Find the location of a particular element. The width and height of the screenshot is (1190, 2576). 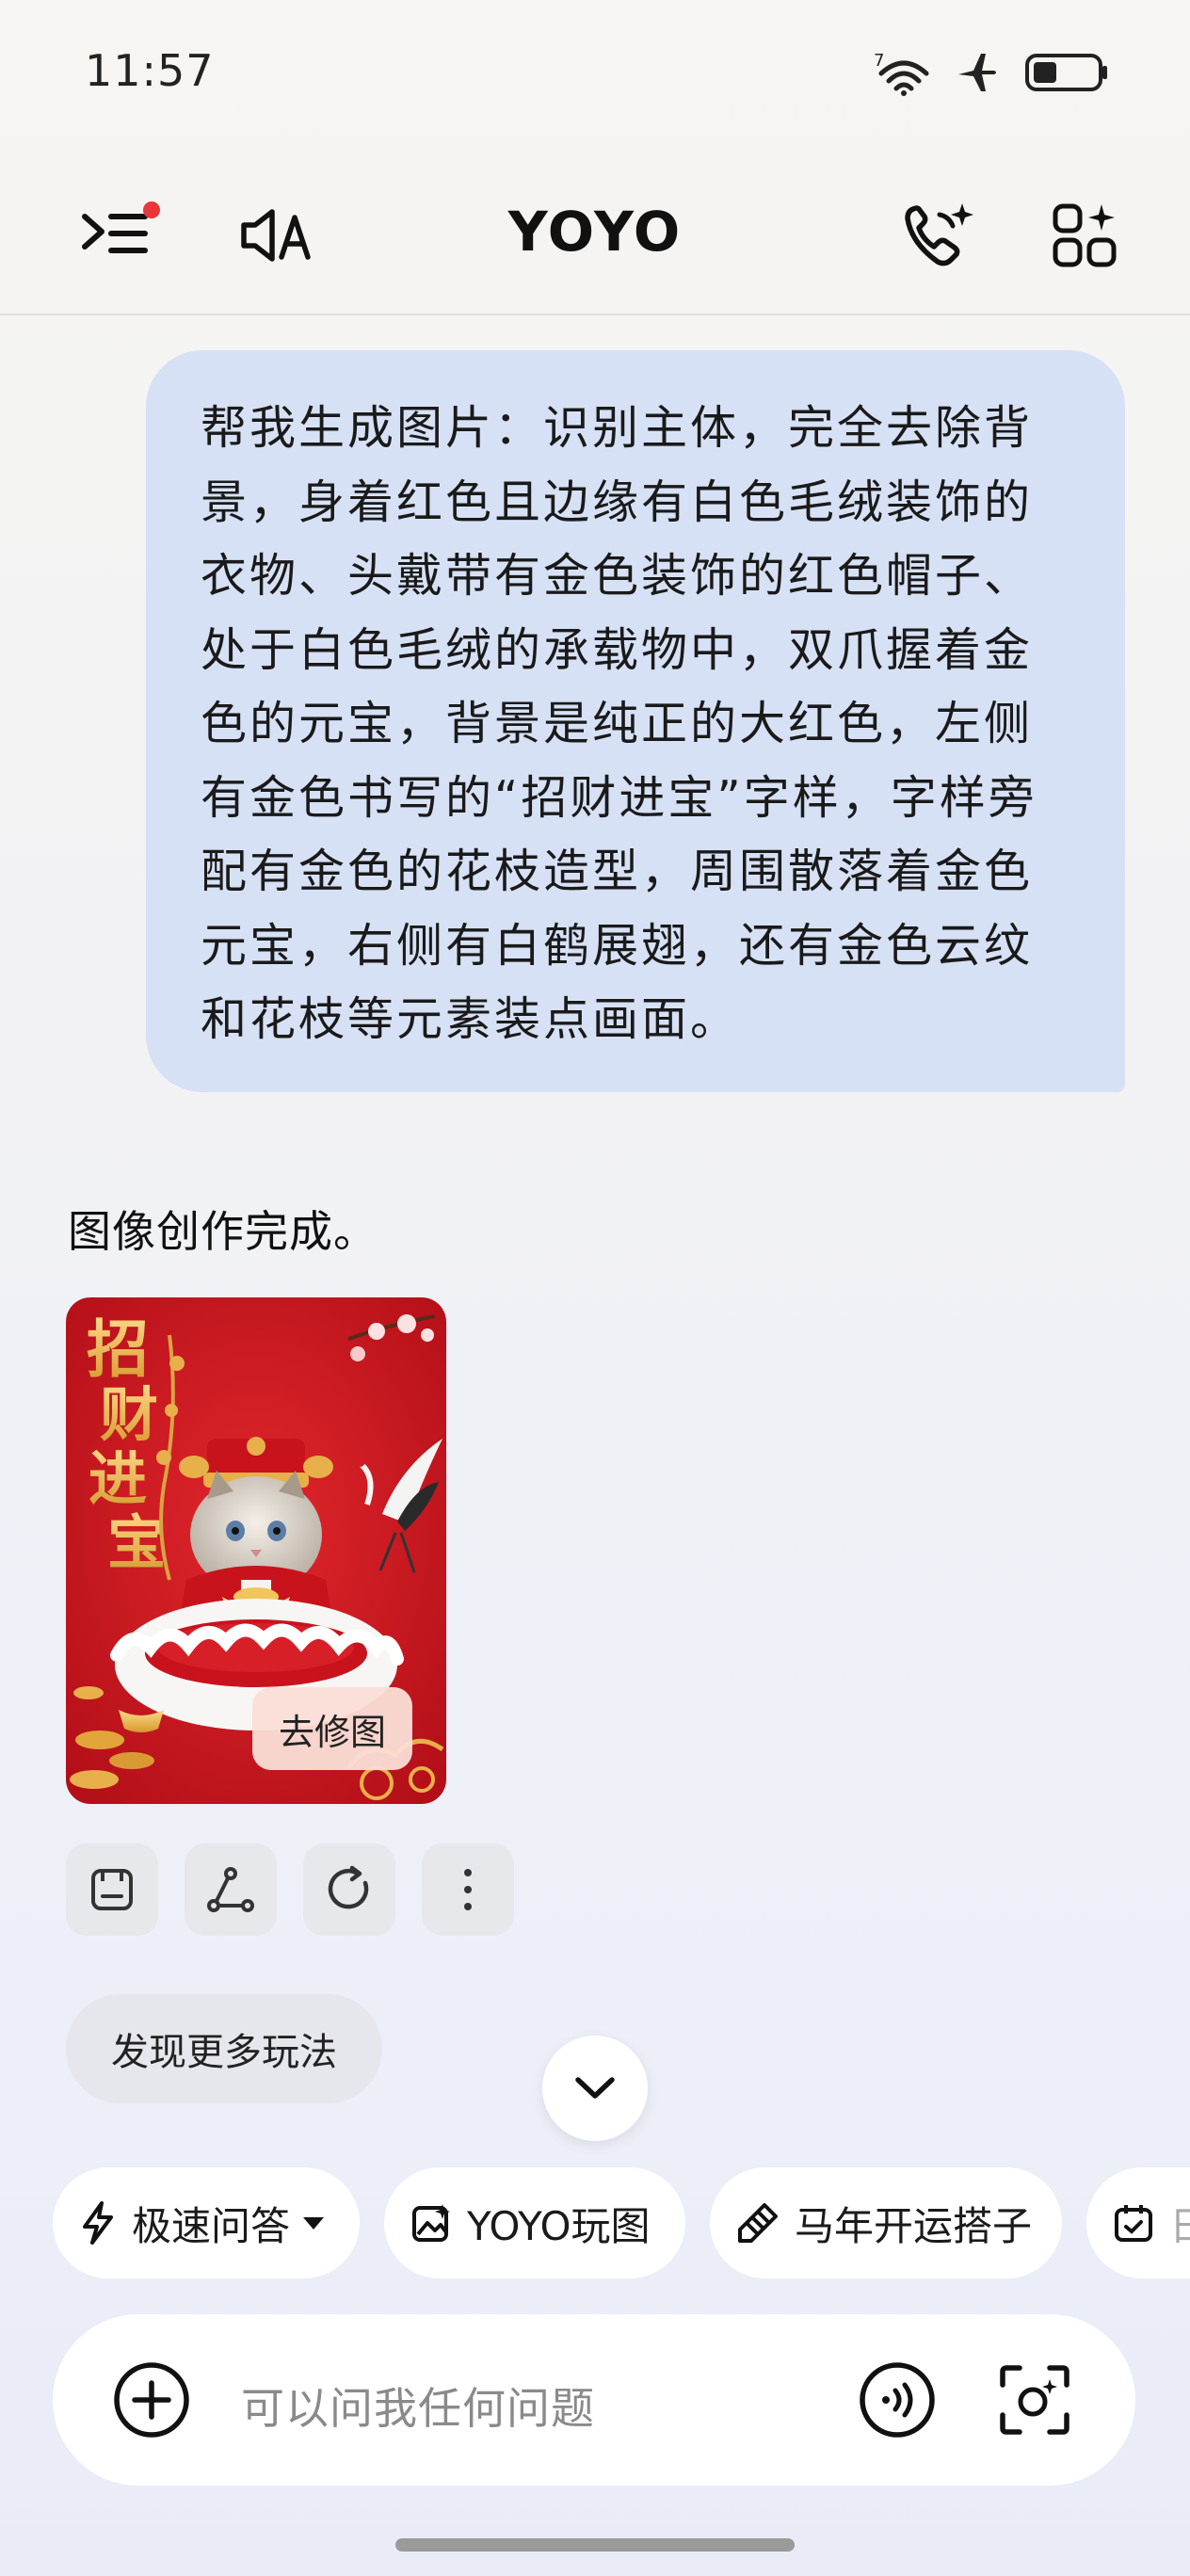

apps-sparkle-icon is located at coordinates (1085, 235).